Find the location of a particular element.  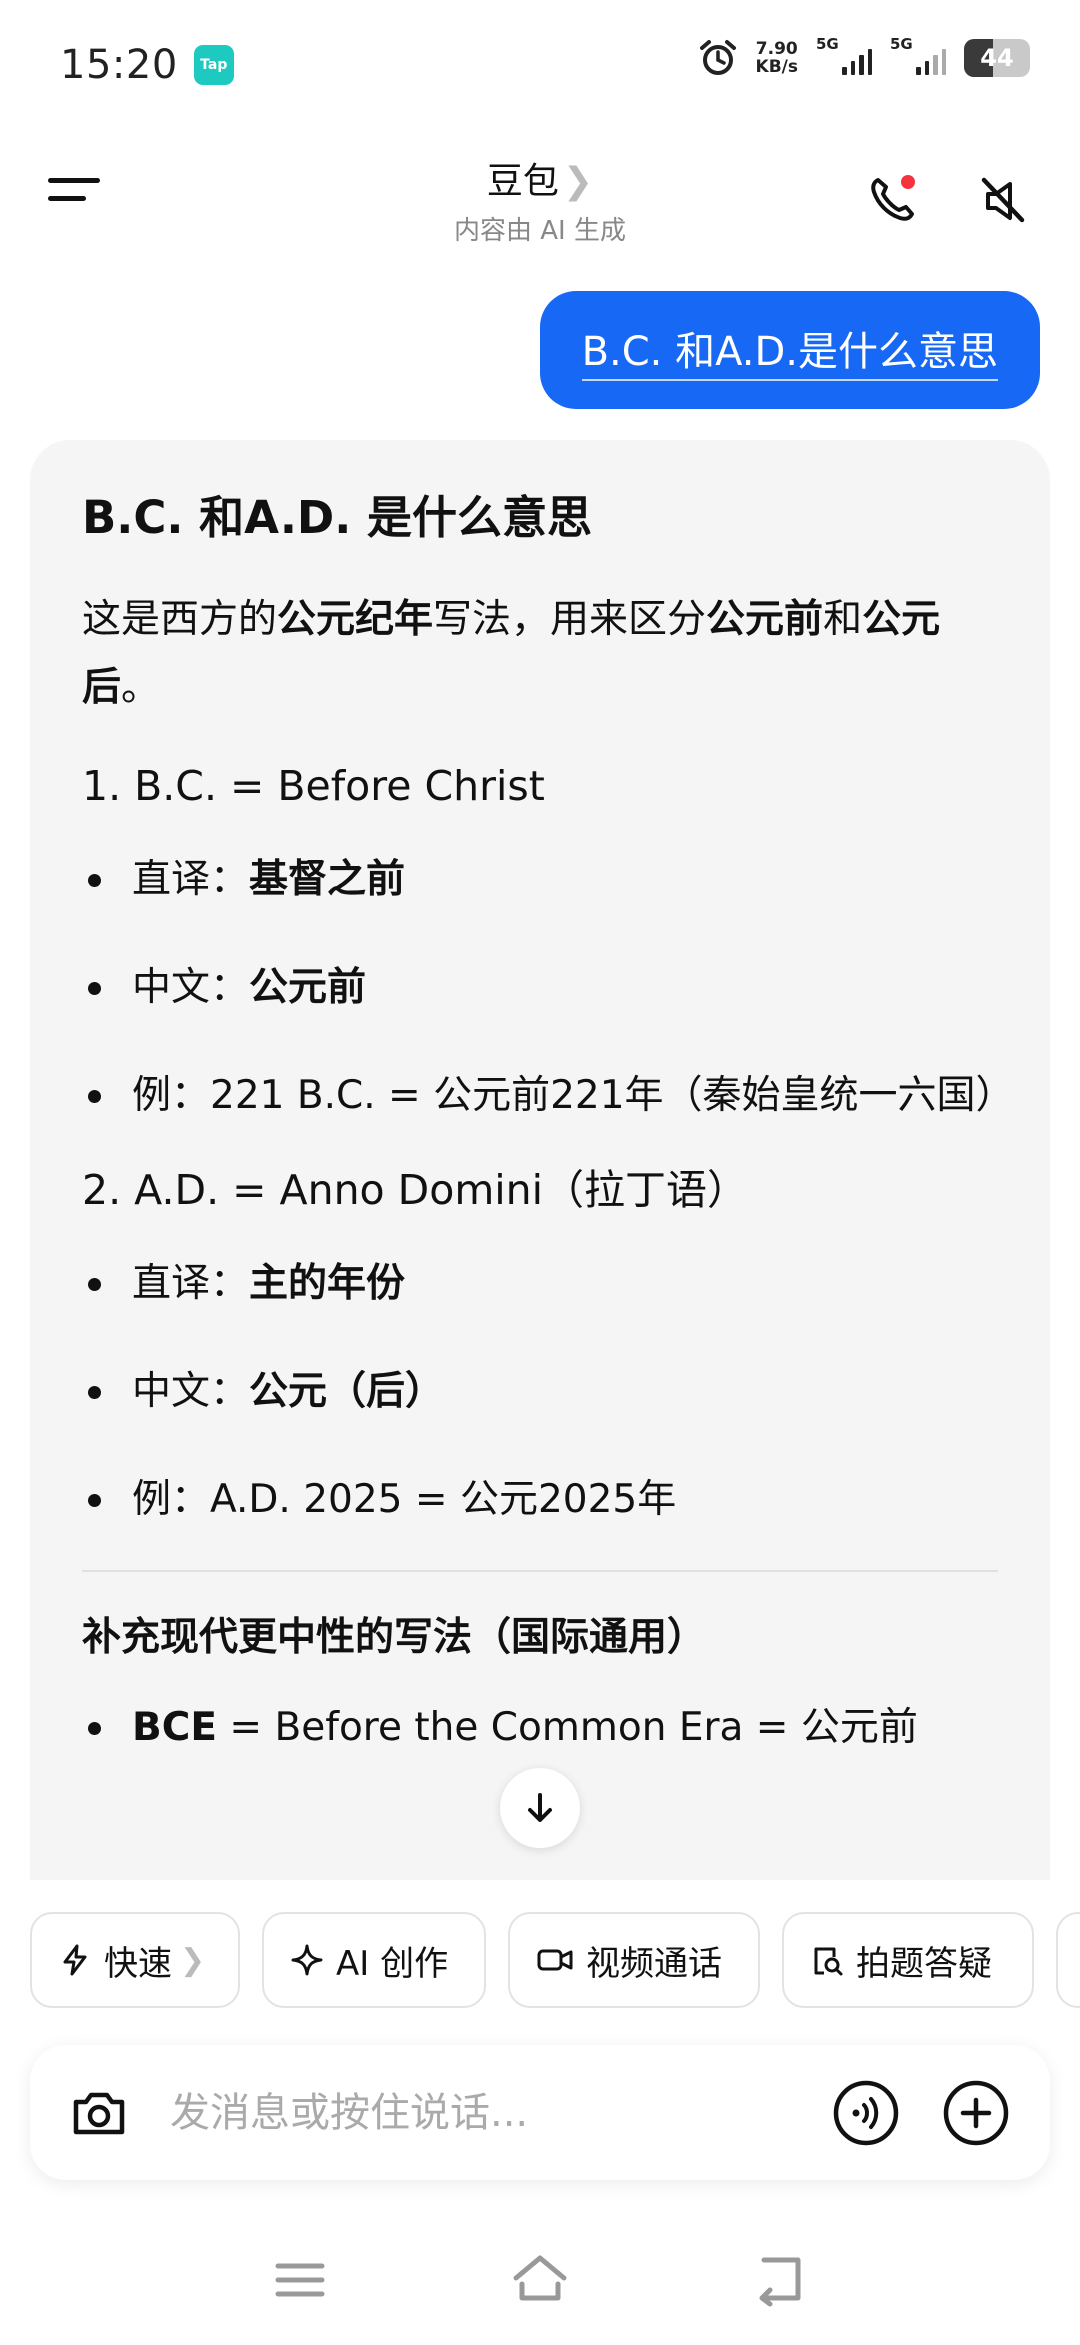

speaker-muted-icon is located at coordinates (1003, 200).